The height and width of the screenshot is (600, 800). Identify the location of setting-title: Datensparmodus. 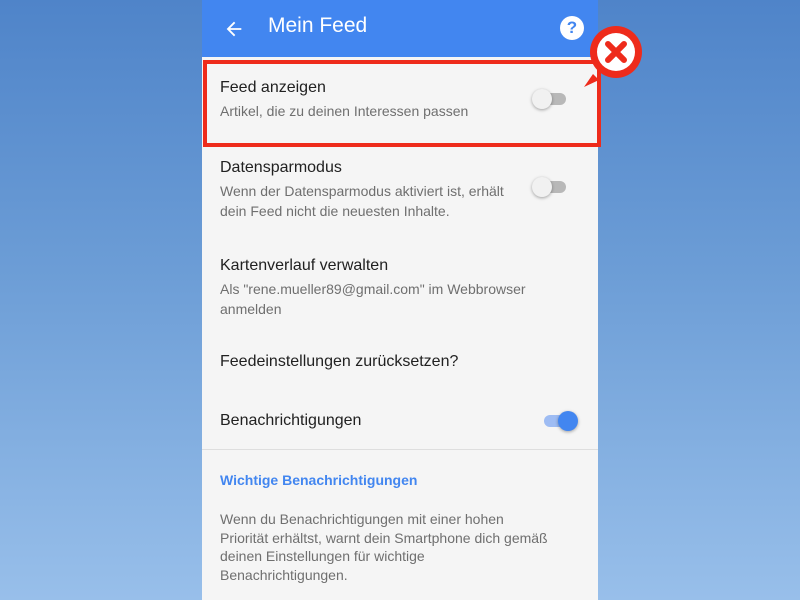
(281, 167).